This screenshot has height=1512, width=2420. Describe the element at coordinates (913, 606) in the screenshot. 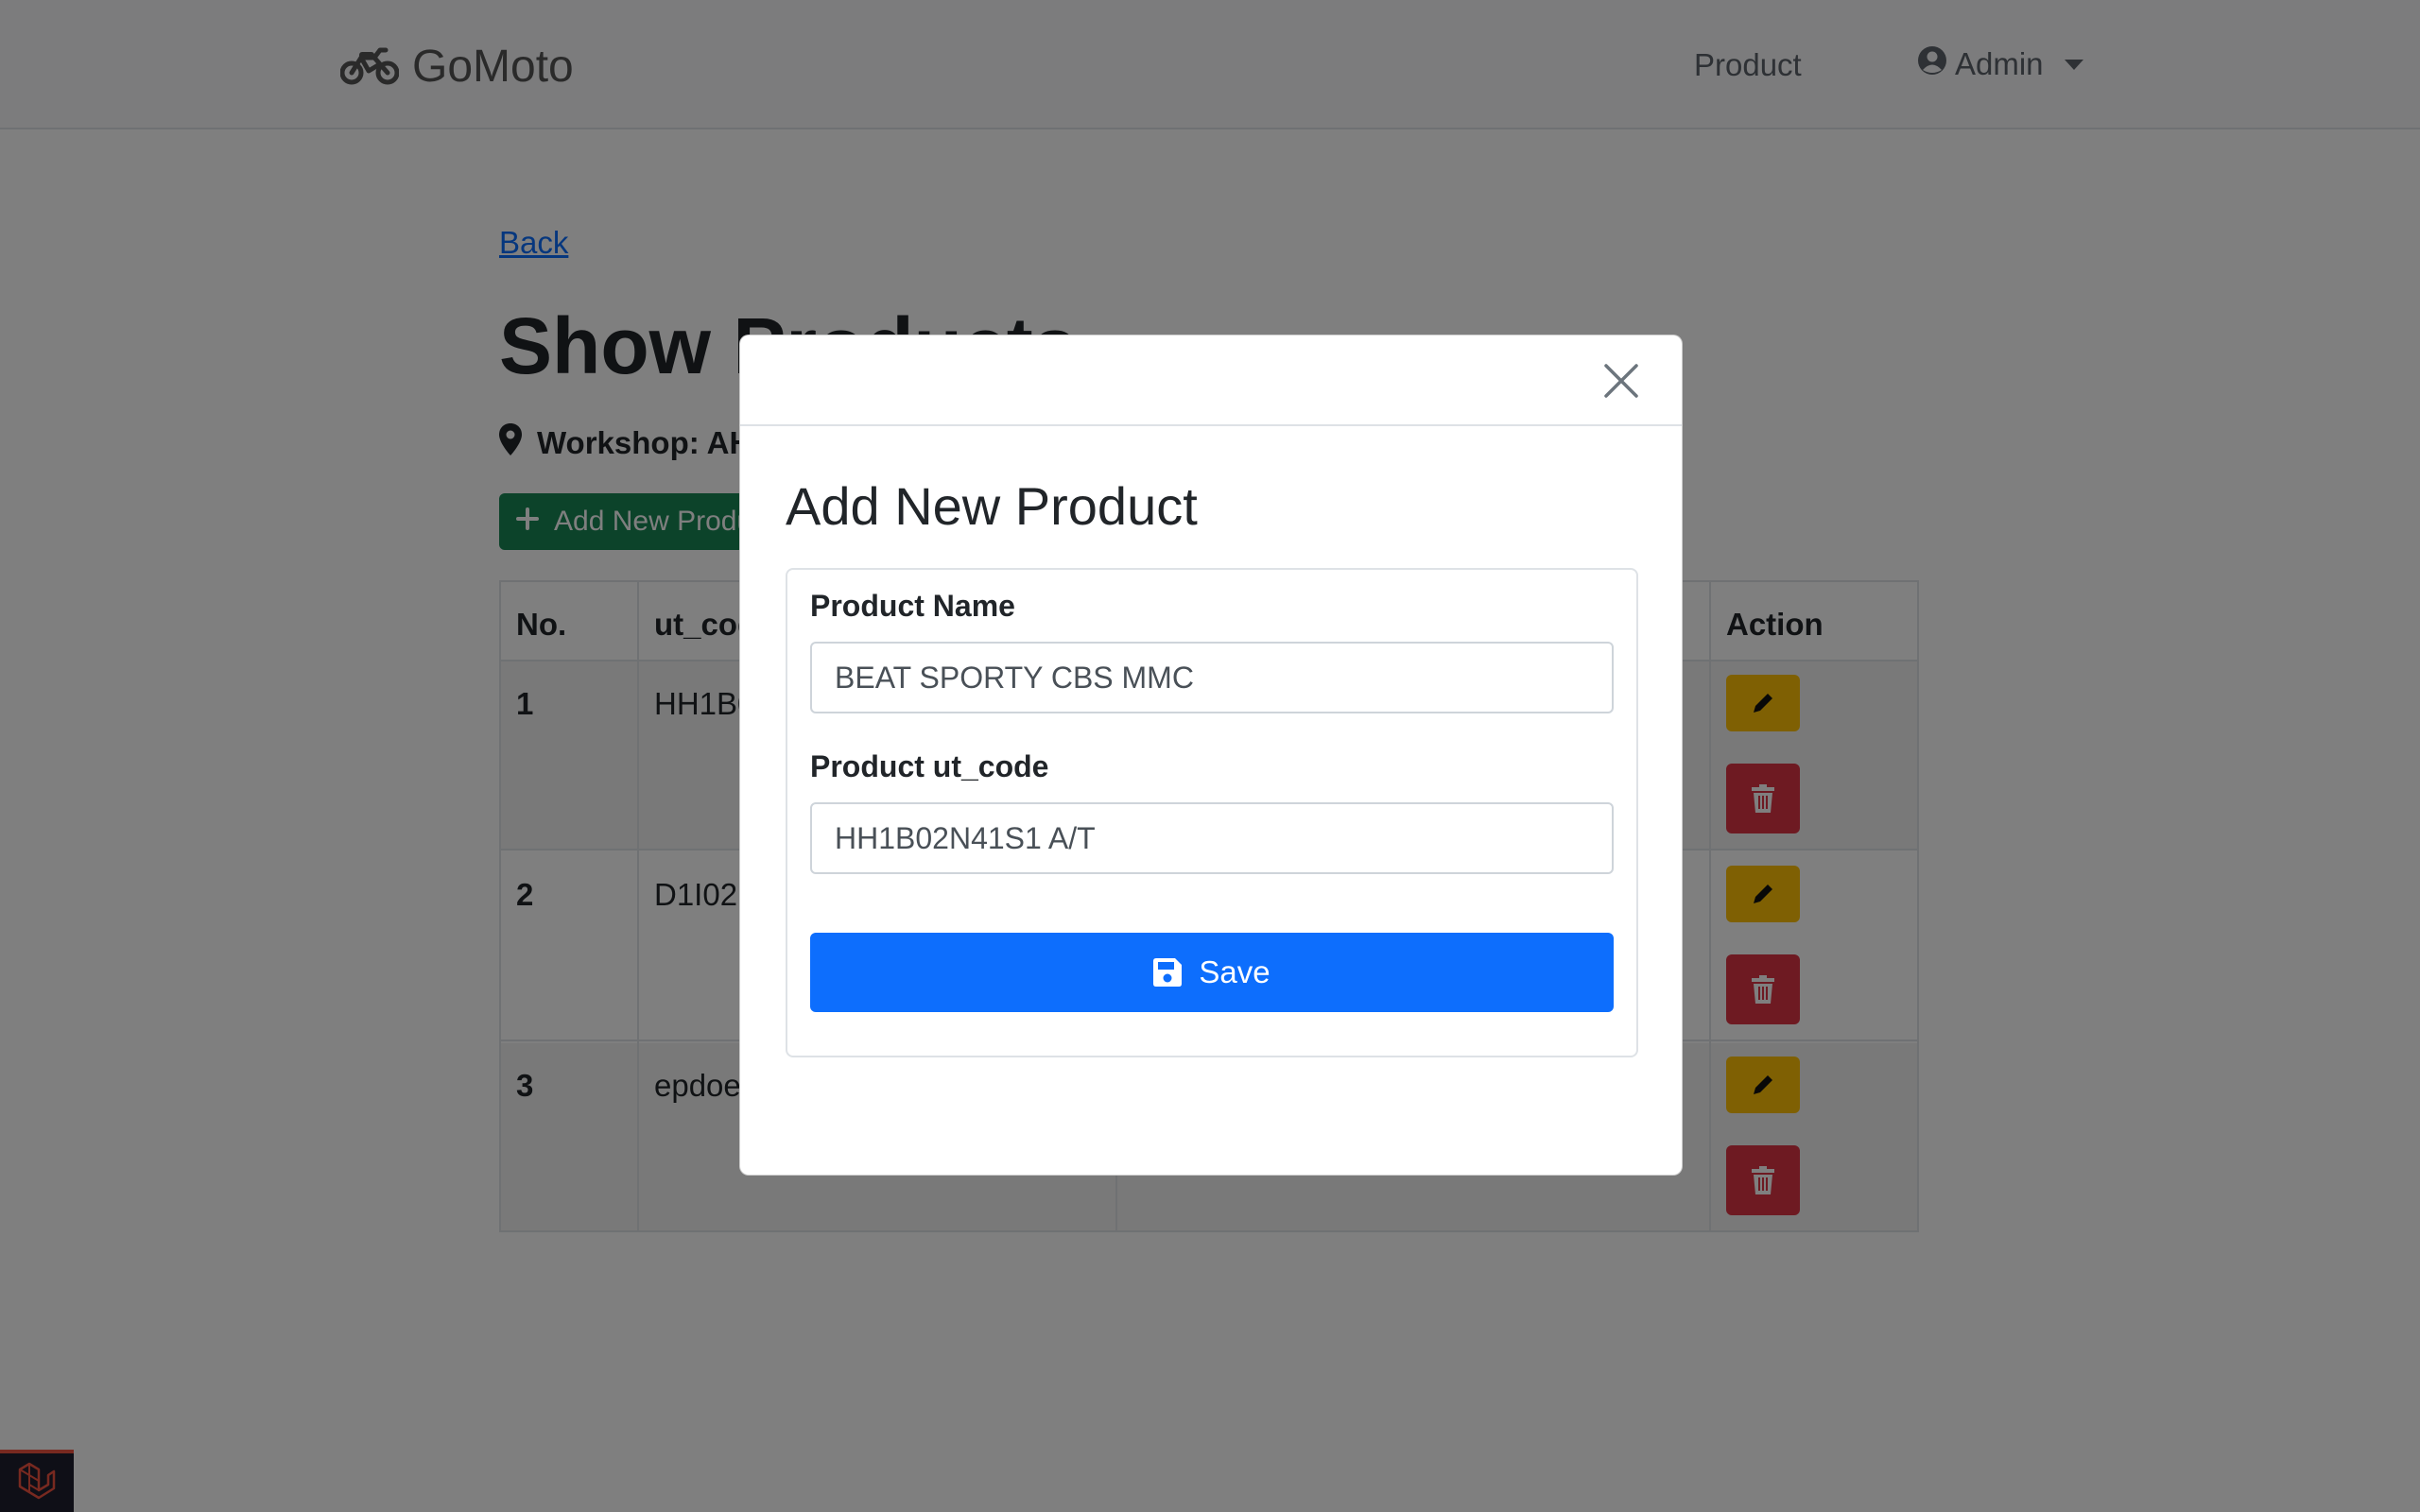

I see `product-name-label: Product Name` at that location.